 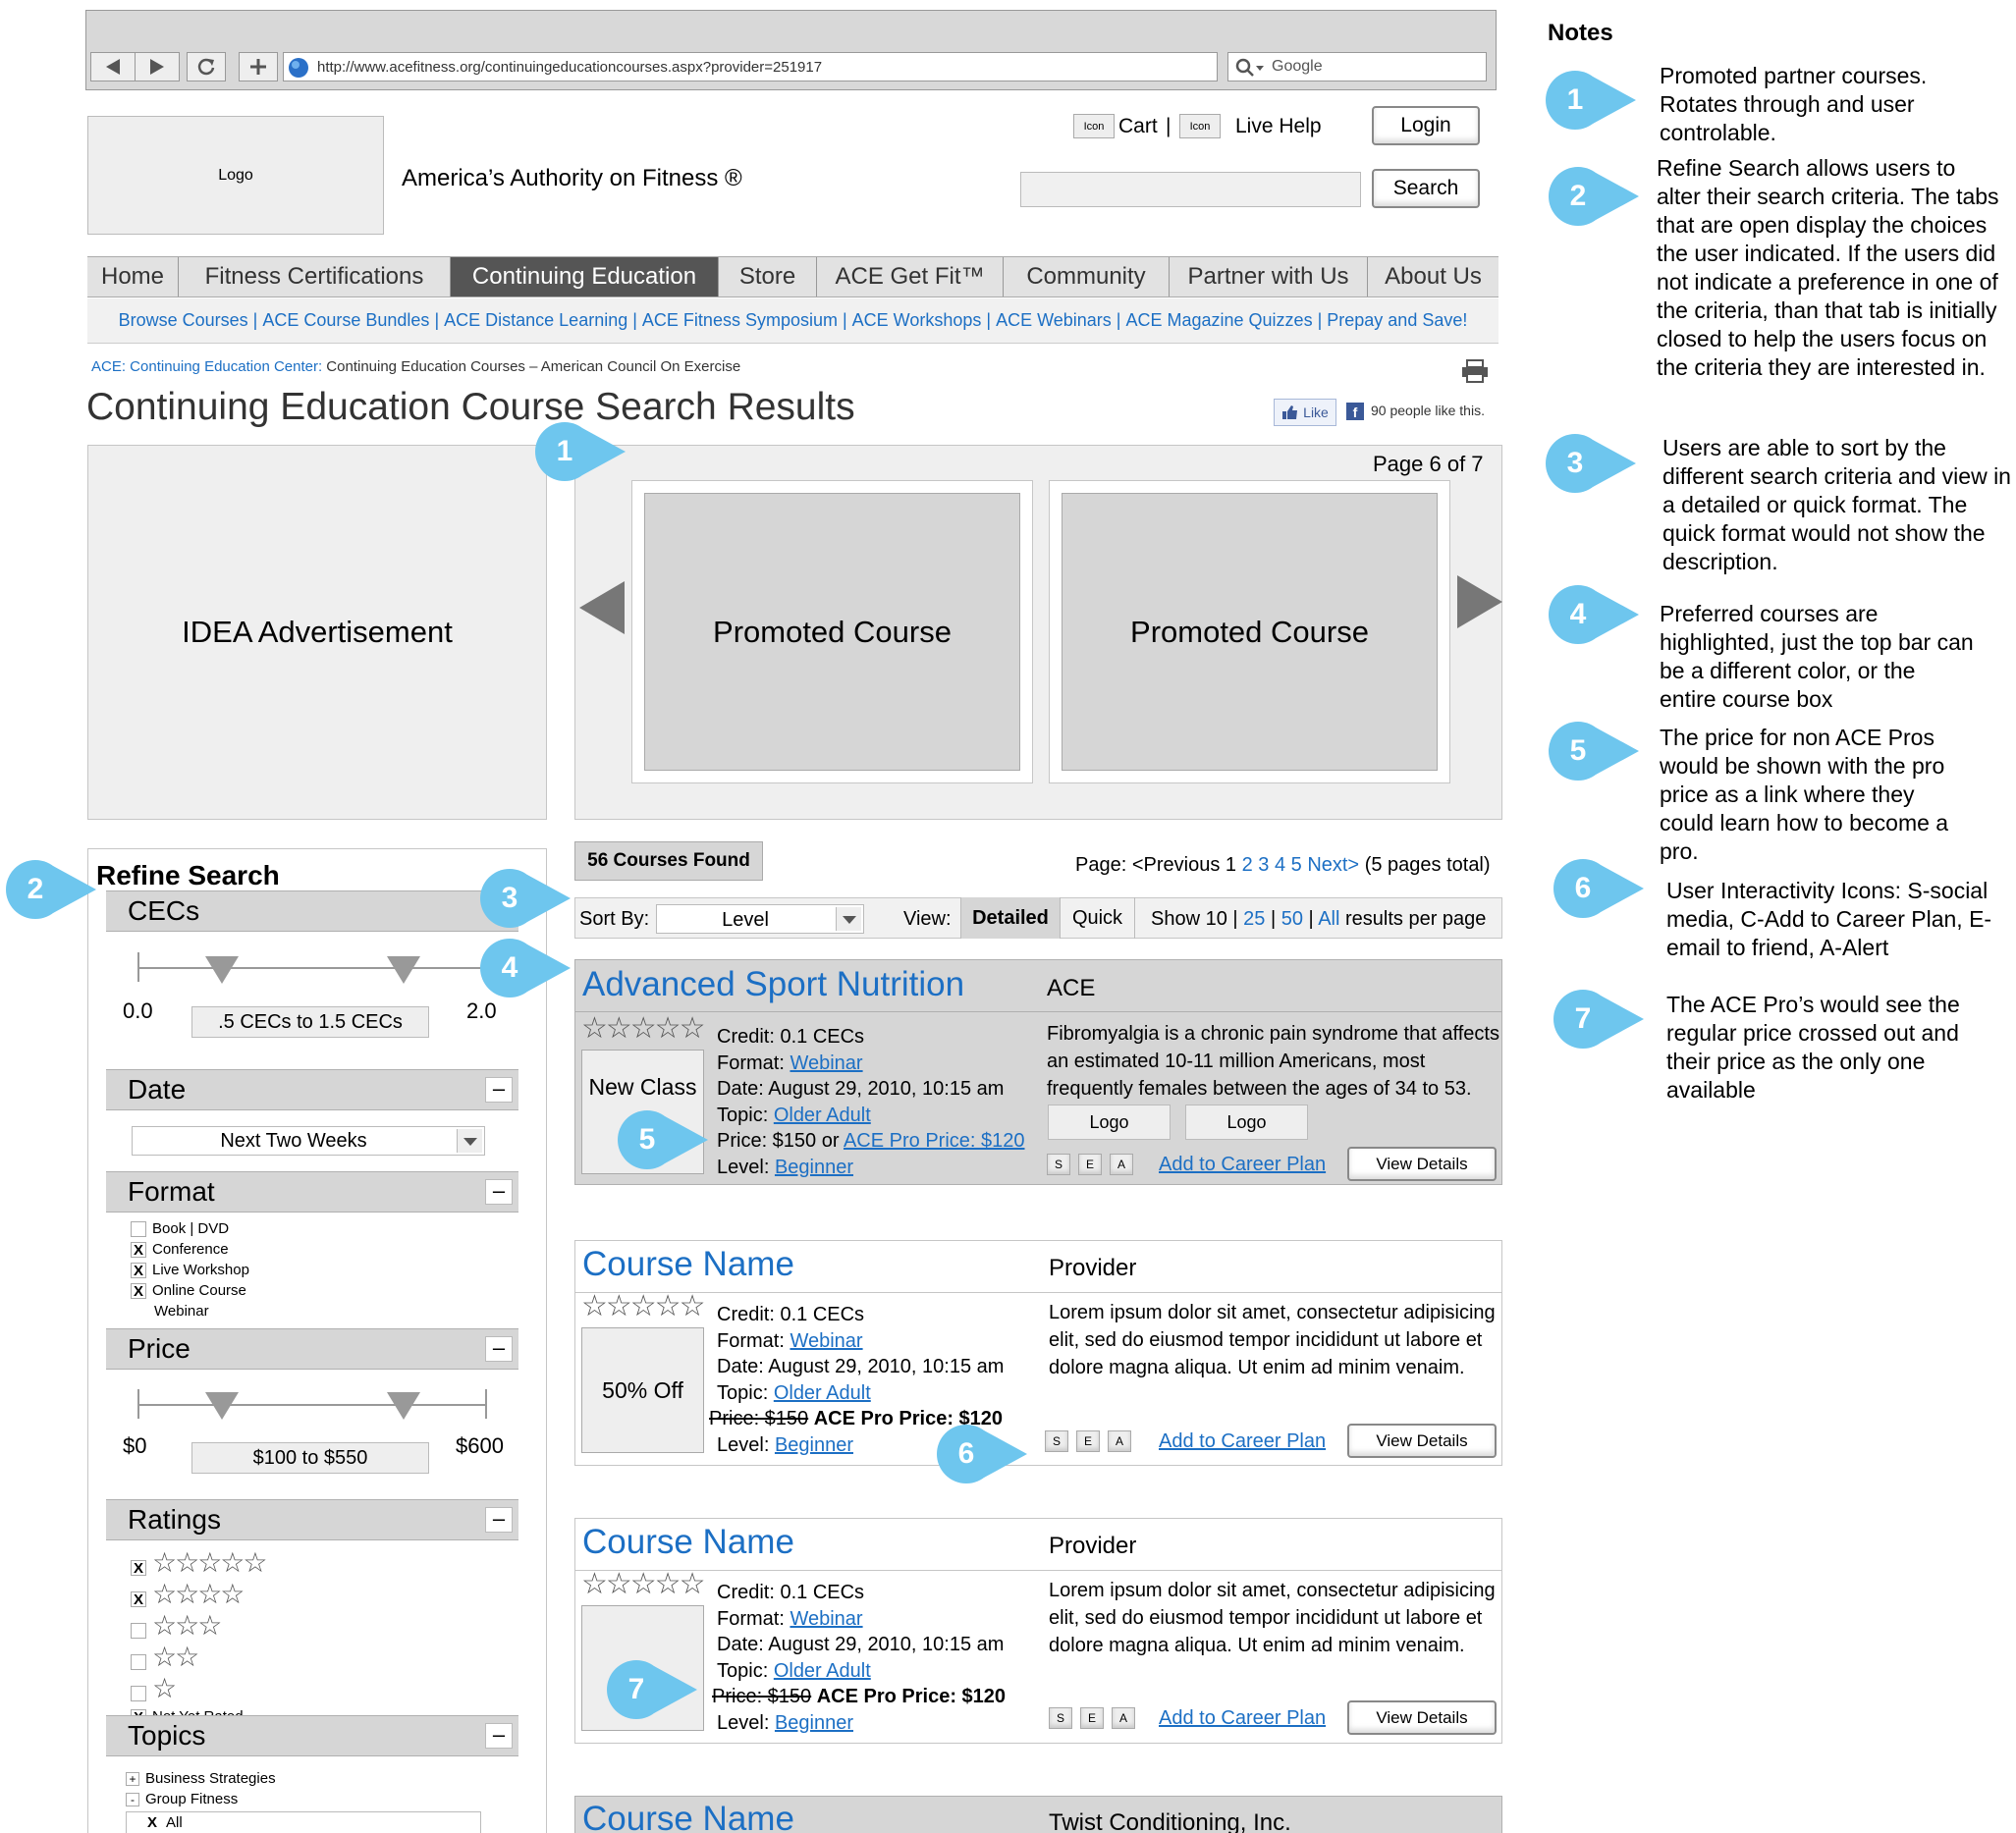 What do you see at coordinates (190, 1228) in the screenshot?
I see `format-option-book-dvd: Book | DVD` at bounding box center [190, 1228].